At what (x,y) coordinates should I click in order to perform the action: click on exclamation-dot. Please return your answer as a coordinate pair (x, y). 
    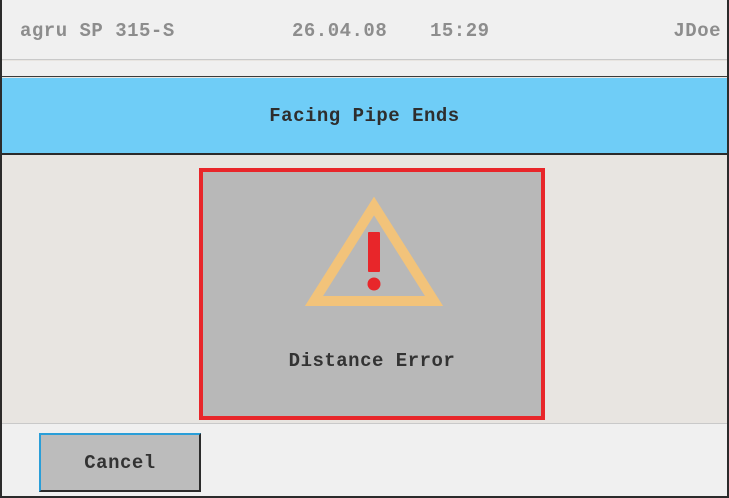
    Looking at the image, I should click on (374, 284).